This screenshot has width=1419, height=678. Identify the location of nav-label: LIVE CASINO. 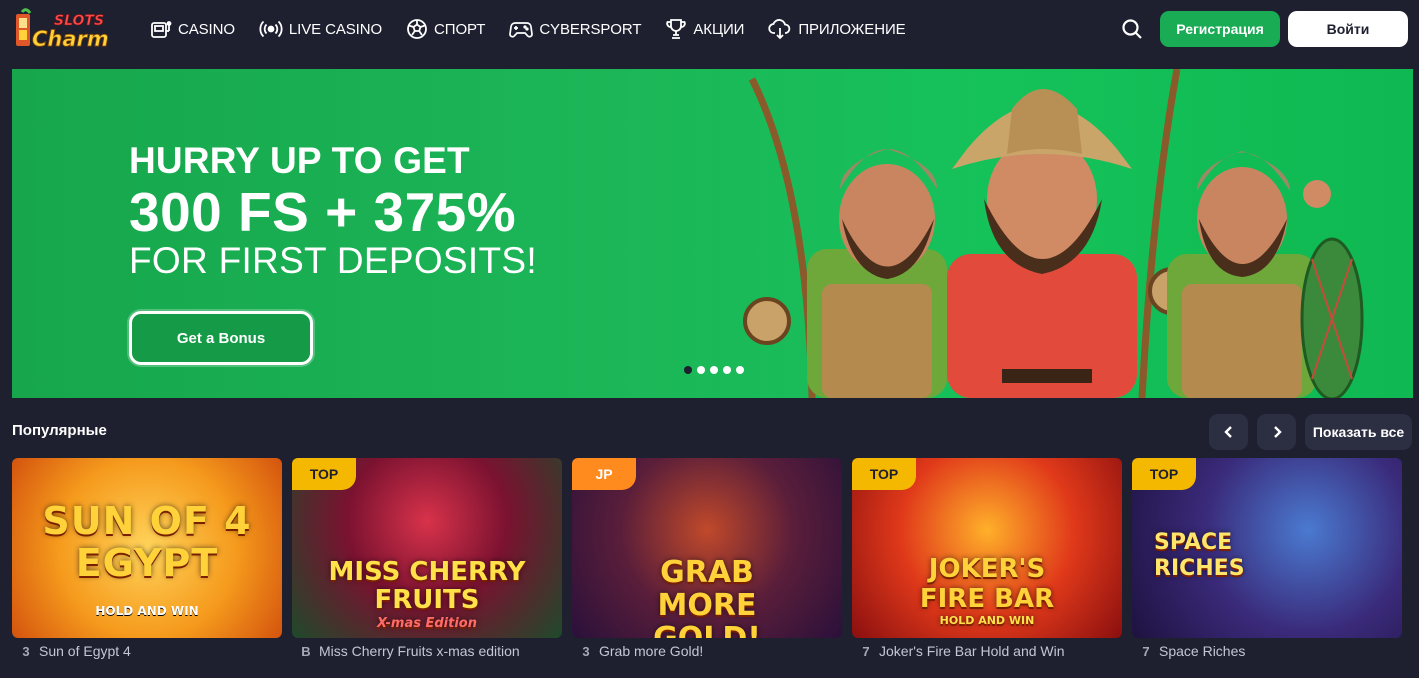
(335, 29).